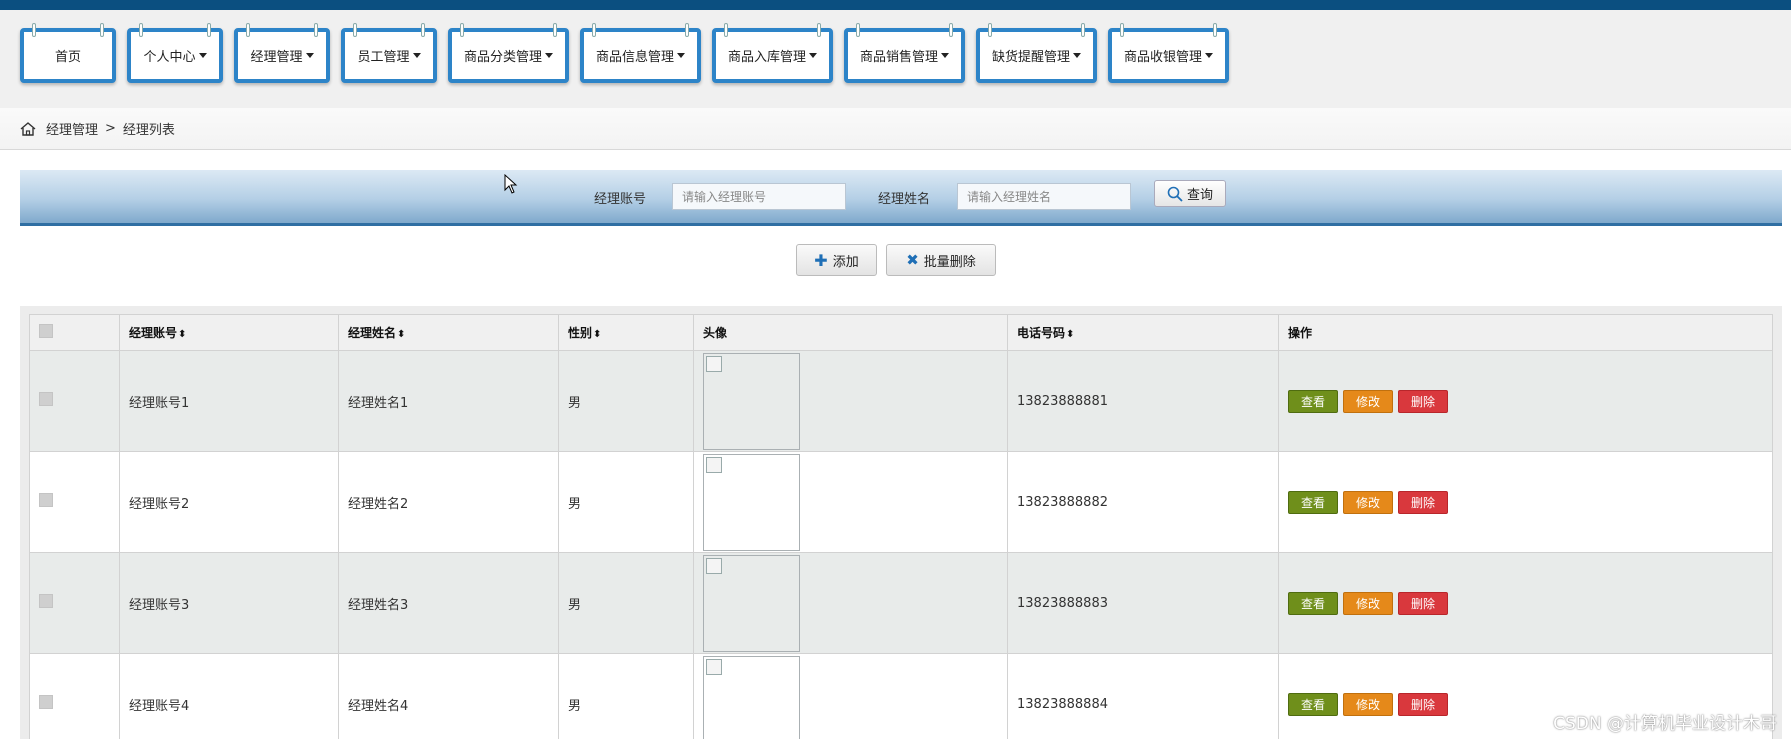 The height and width of the screenshot is (739, 1791). Describe the element at coordinates (895, 129) in the screenshot. I see `breadcrumb: 经理管理 > 经理列表` at that location.